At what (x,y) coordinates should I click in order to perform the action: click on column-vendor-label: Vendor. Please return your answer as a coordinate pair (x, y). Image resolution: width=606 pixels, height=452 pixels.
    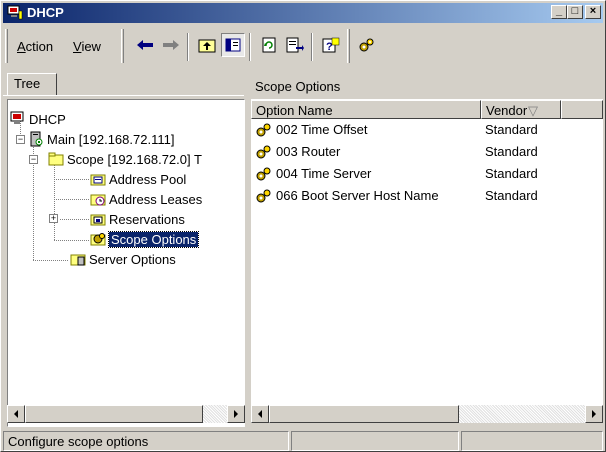
    Looking at the image, I should click on (507, 110).